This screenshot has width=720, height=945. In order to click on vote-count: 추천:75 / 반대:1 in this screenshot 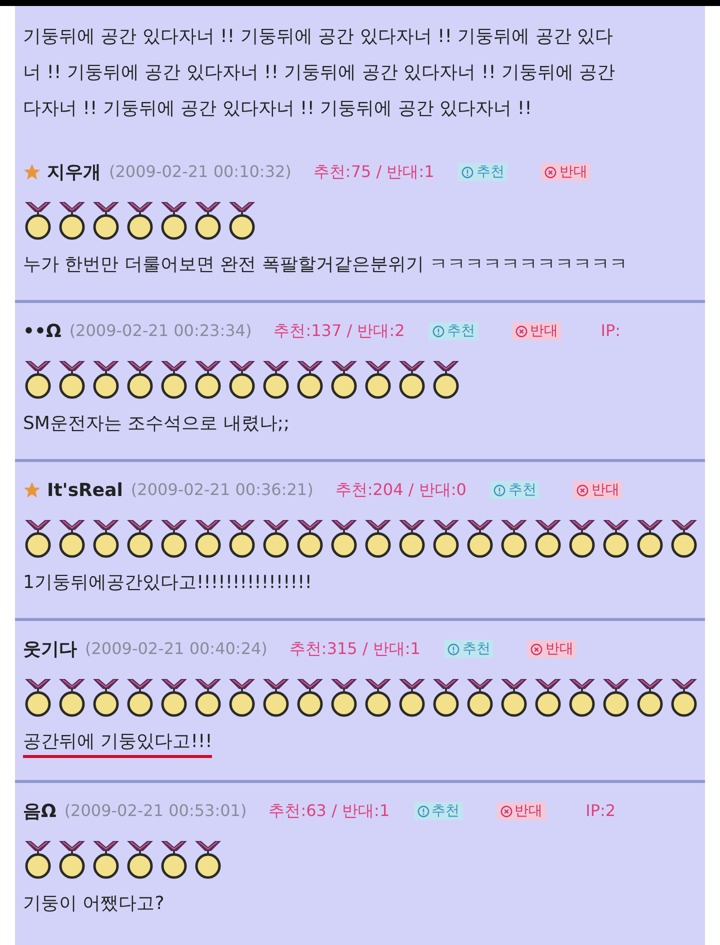, I will do `click(373, 172)`.